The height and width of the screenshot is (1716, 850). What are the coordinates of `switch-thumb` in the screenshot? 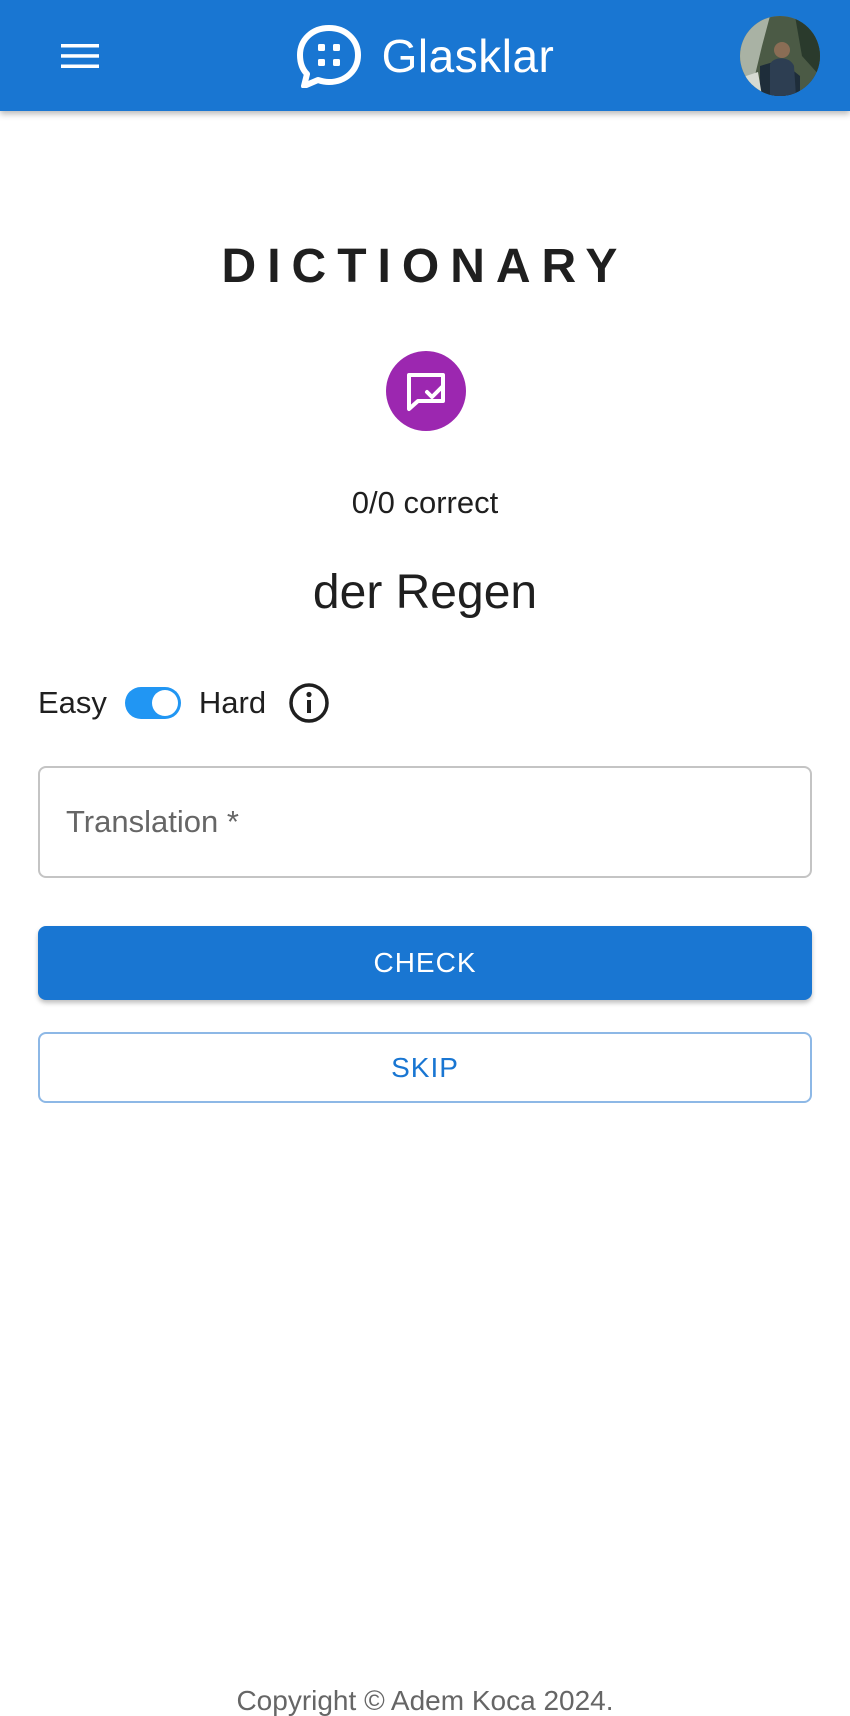 It's located at (164, 703).